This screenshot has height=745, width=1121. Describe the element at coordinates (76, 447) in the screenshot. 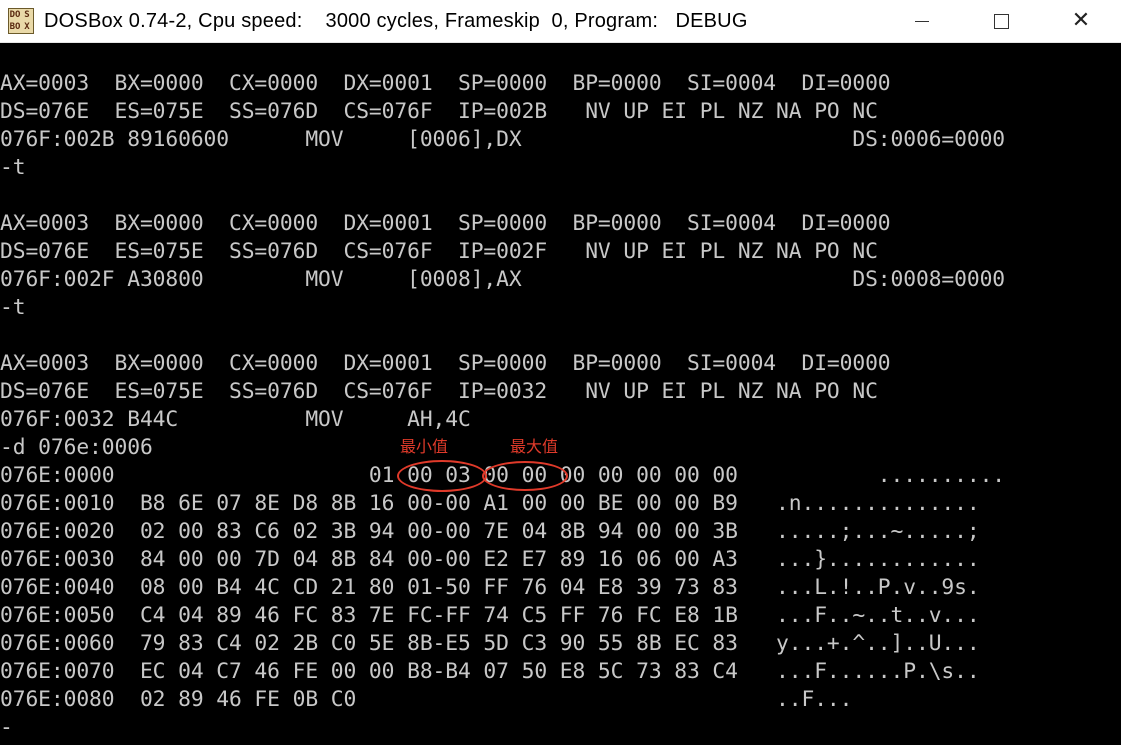

I see `console-line: -d 076e:0006` at that location.